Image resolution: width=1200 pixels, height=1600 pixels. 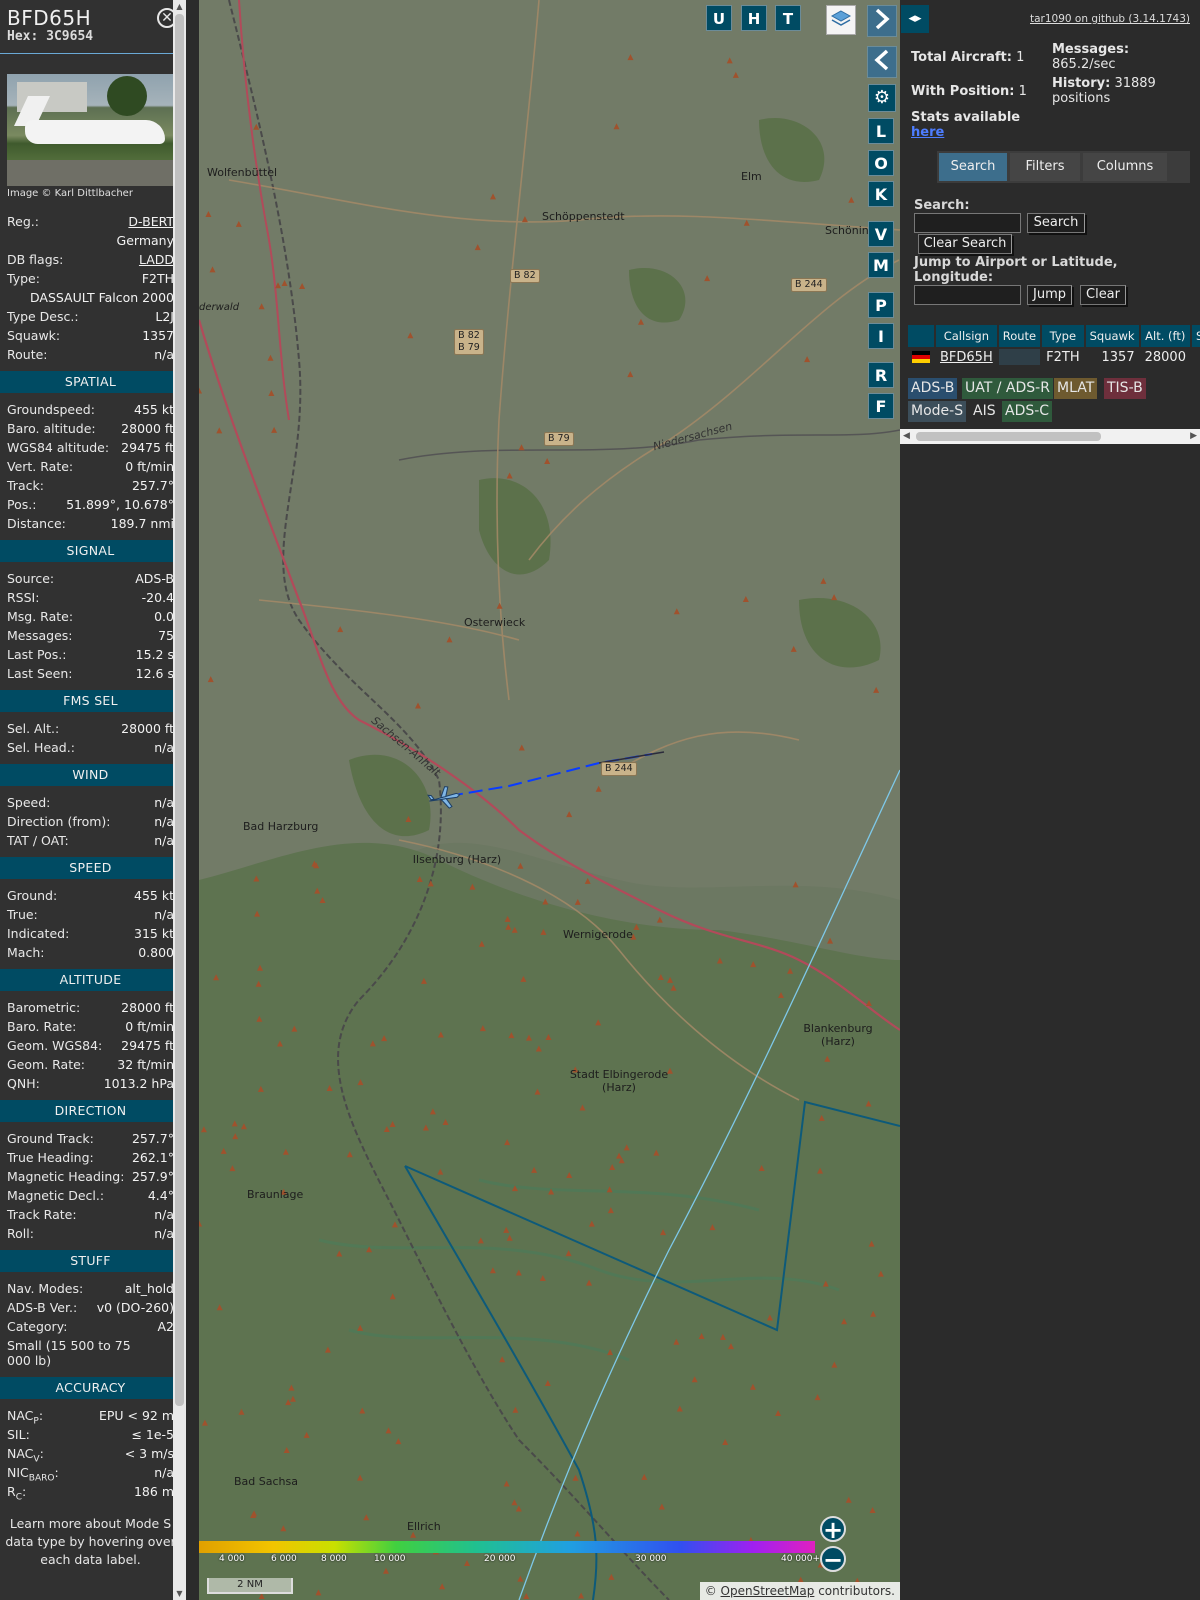 I want to click on column-header-type: Type, so click(x=1063, y=336).